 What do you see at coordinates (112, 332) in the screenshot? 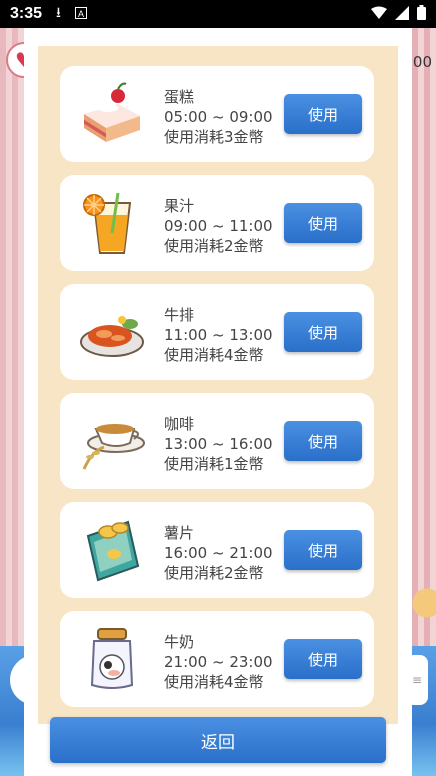
I see `steak-icon` at bounding box center [112, 332].